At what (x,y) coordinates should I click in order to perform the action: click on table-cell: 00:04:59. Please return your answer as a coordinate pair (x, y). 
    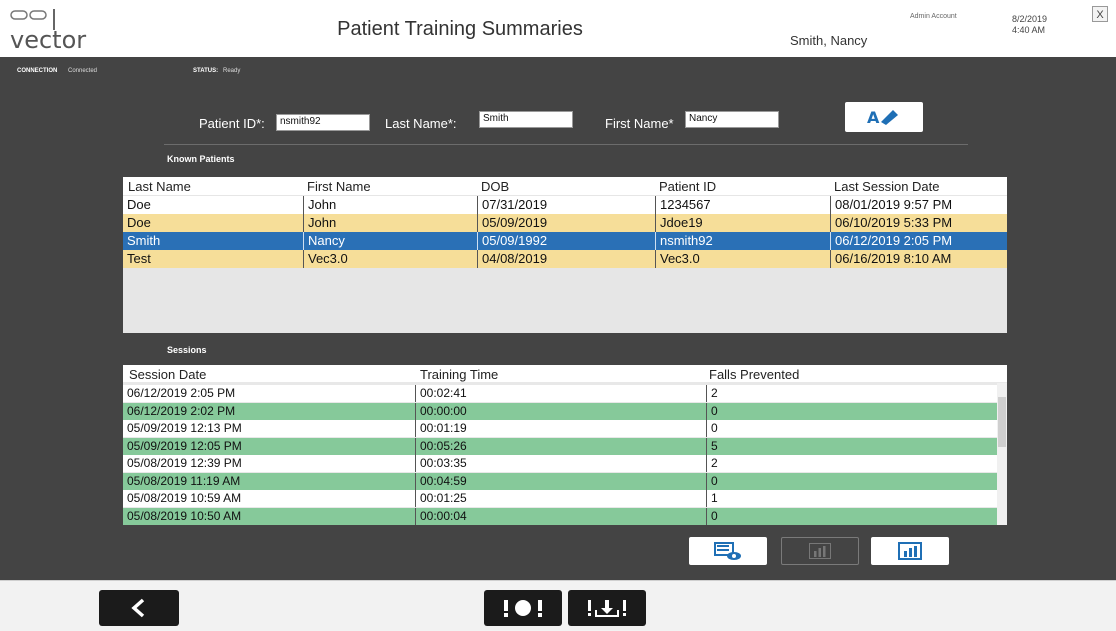
    Looking at the image, I should click on (560, 481).